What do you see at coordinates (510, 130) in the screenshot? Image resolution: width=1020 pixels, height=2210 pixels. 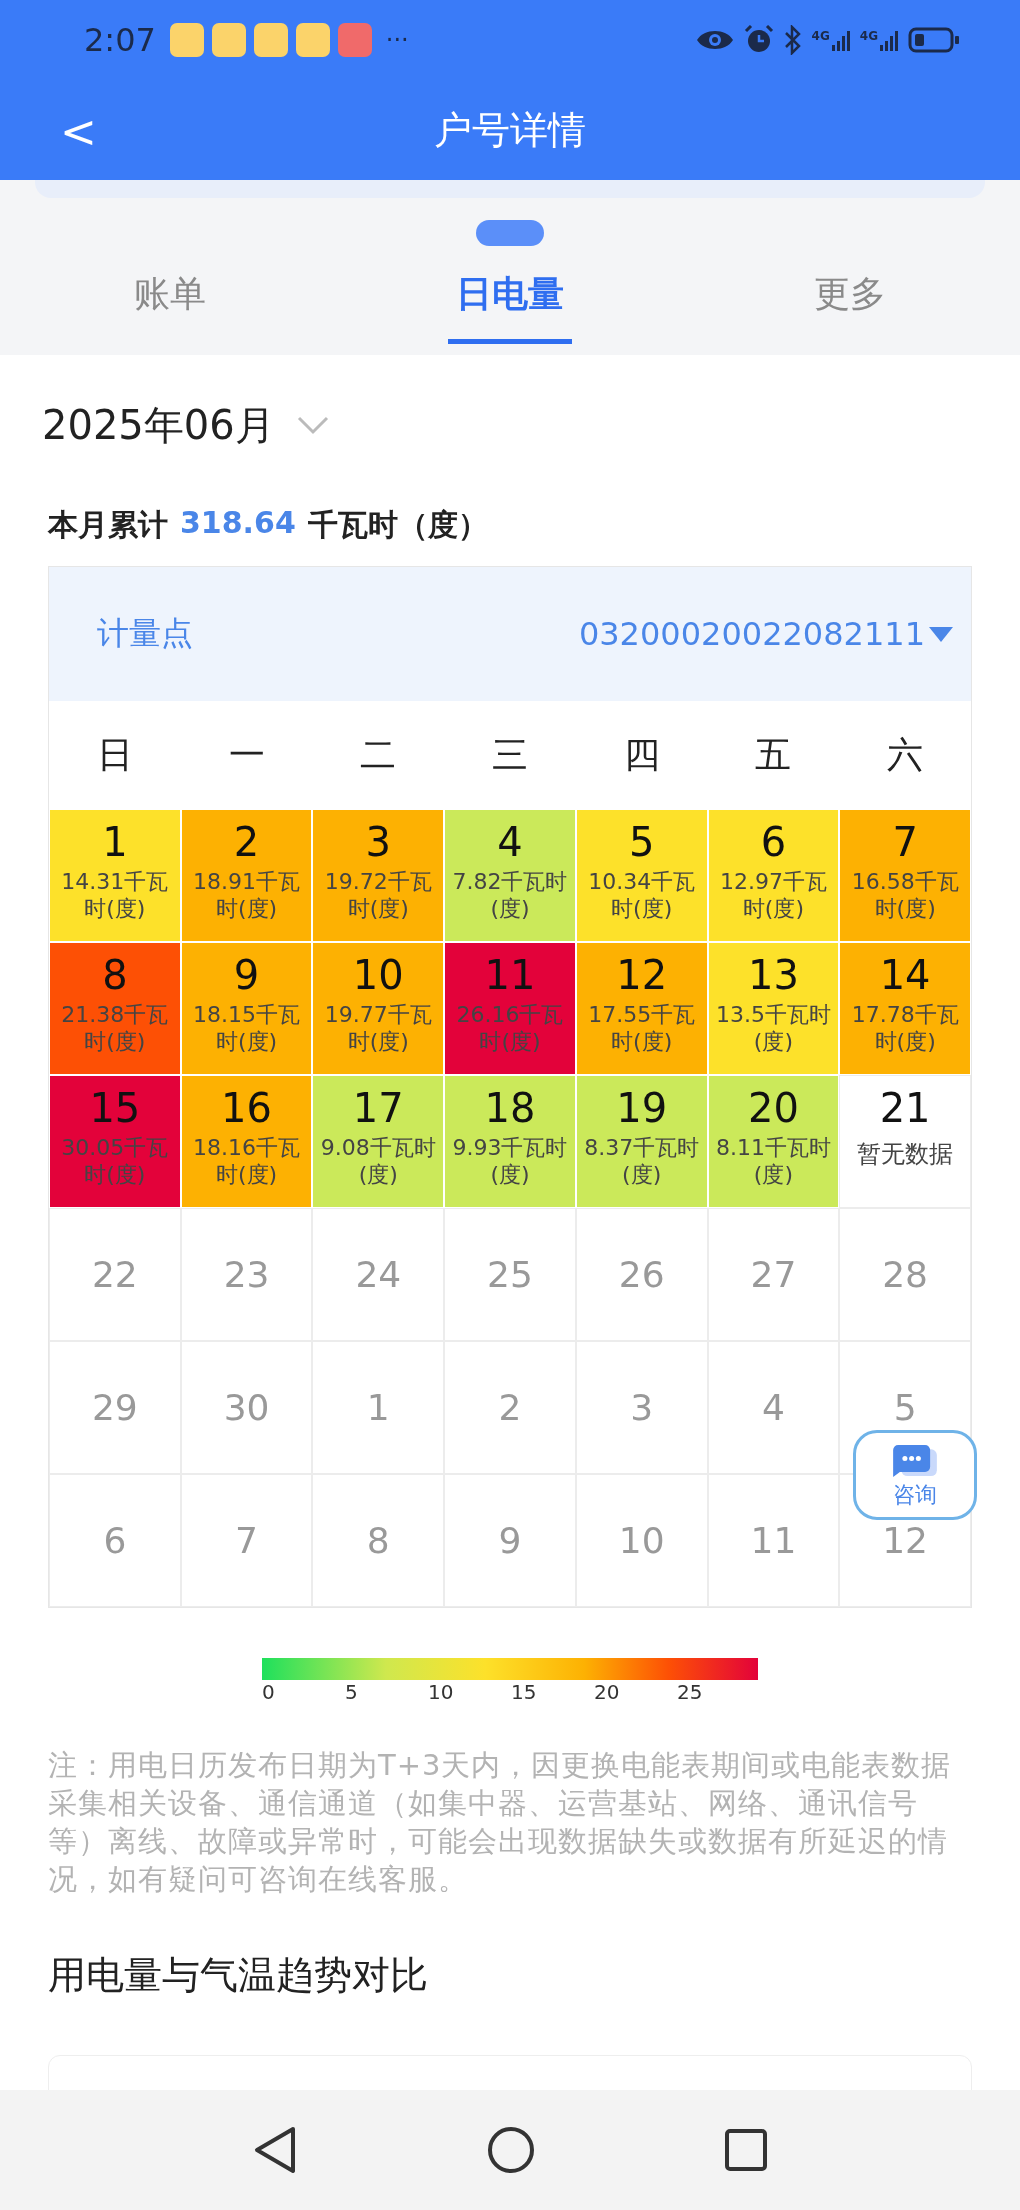 I see `page-title: 户号详情` at bounding box center [510, 130].